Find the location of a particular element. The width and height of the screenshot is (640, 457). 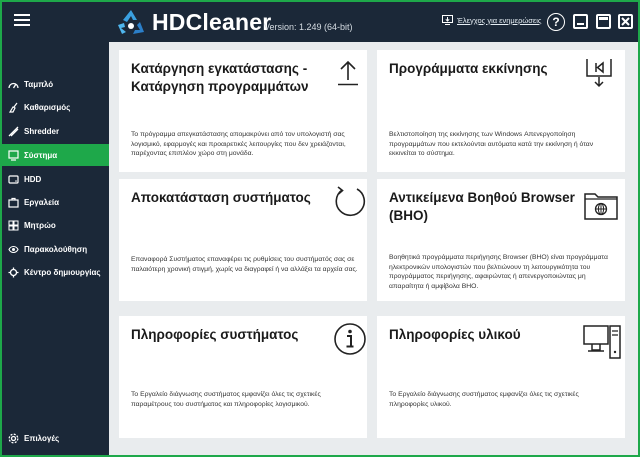

close-button is located at coordinates (625, 21).